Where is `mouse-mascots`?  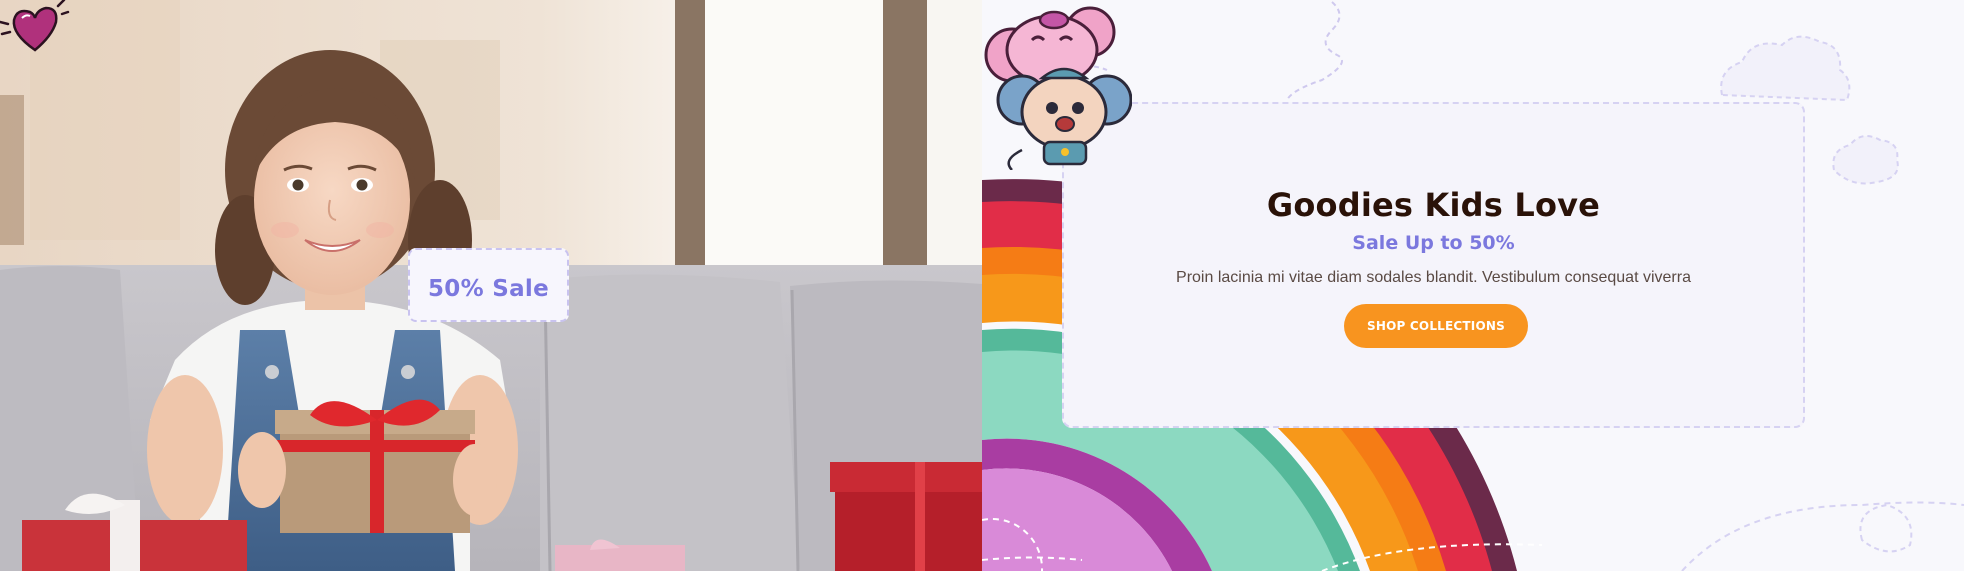 mouse-mascots is located at coordinates (1058, 88).